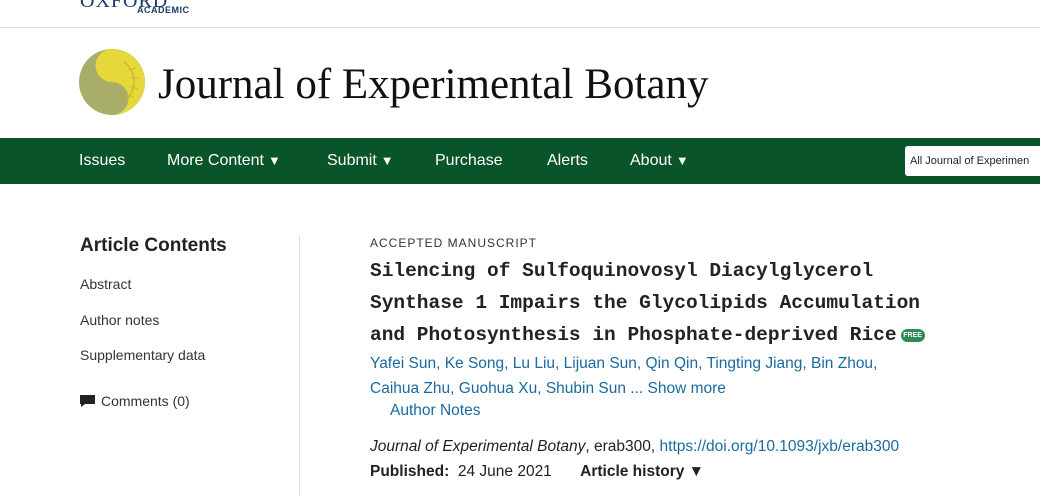 The image size is (1040, 495). What do you see at coordinates (622, 446) in the screenshot?
I see `citation-id: , erab300,` at bounding box center [622, 446].